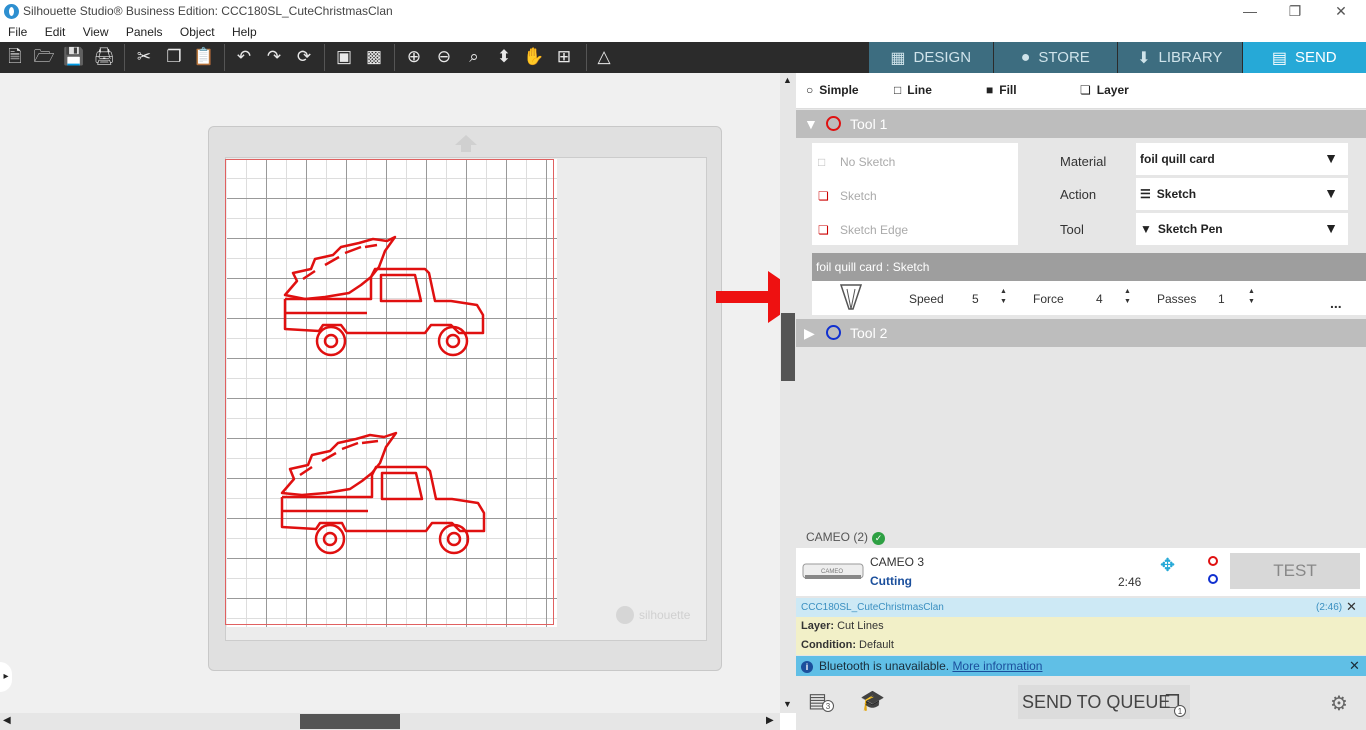  What do you see at coordinates (1081, 607) in the screenshot?
I see `job-row: CCC180SL_CuteChristmasClan (2:46) ✕` at bounding box center [1081, 607].